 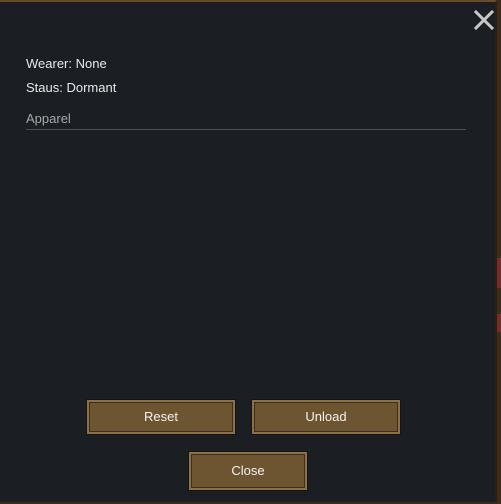 I want to click on close-icon, so click(x=484, y=20).